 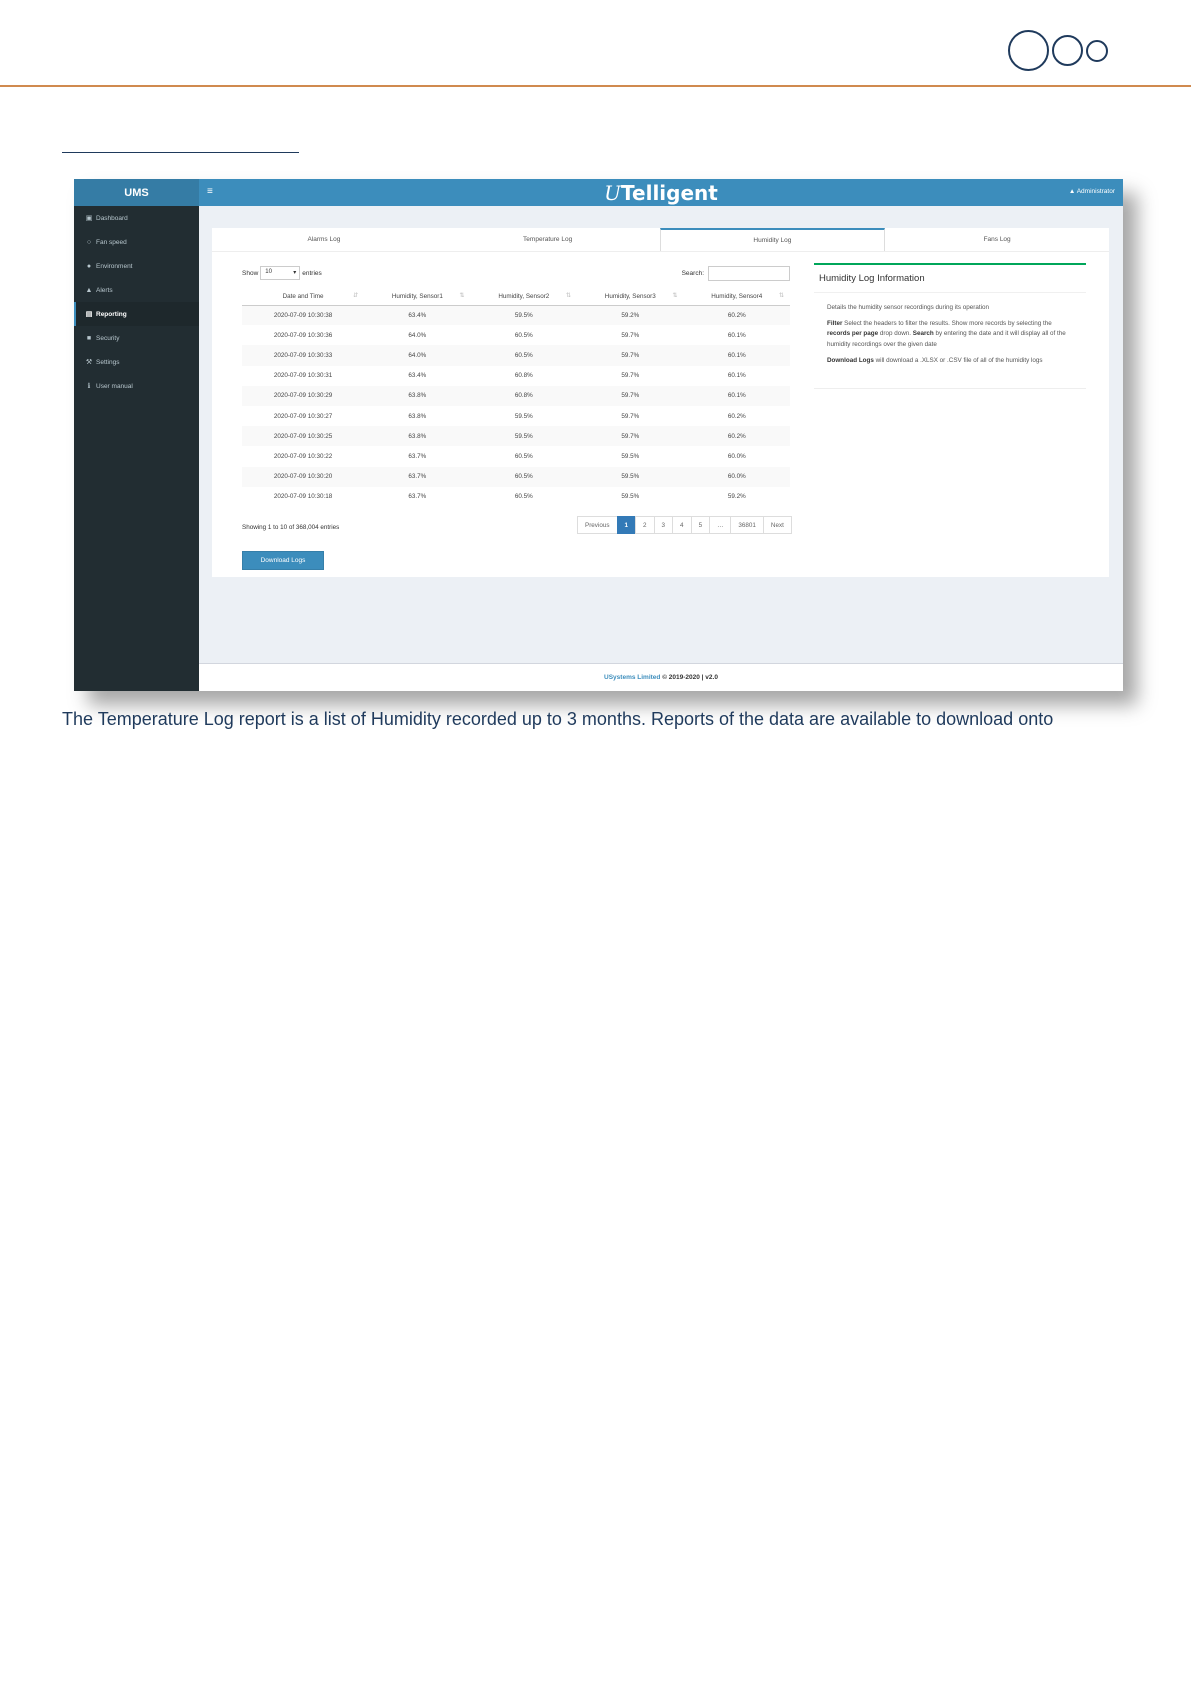 What do you see at coordinates (114, 266) in the screenshot?
I see `sidebar-item-label: Environment` at bounding box center [114, 266].